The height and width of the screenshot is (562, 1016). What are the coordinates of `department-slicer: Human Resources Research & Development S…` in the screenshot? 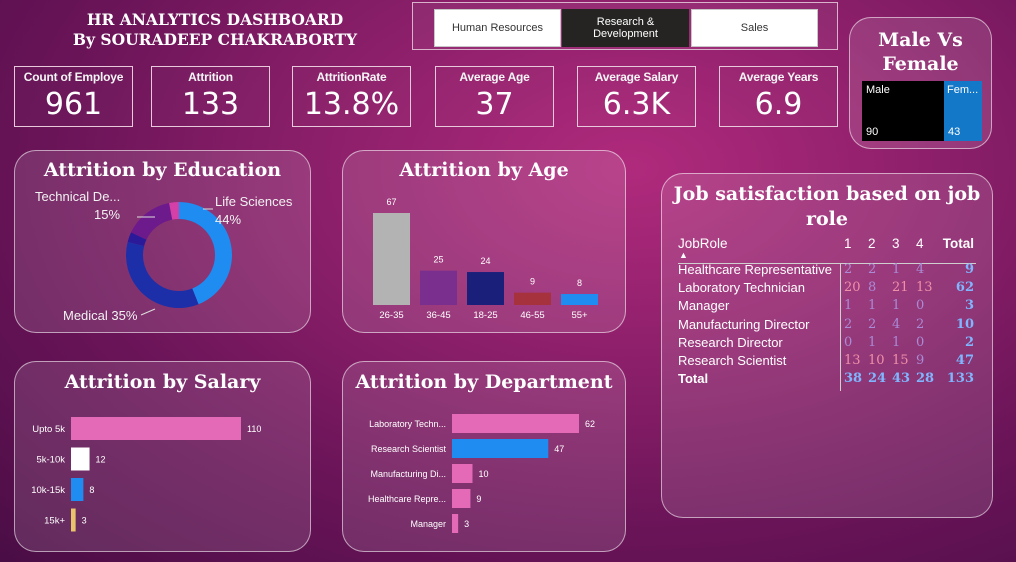 It's located at (625, 26).